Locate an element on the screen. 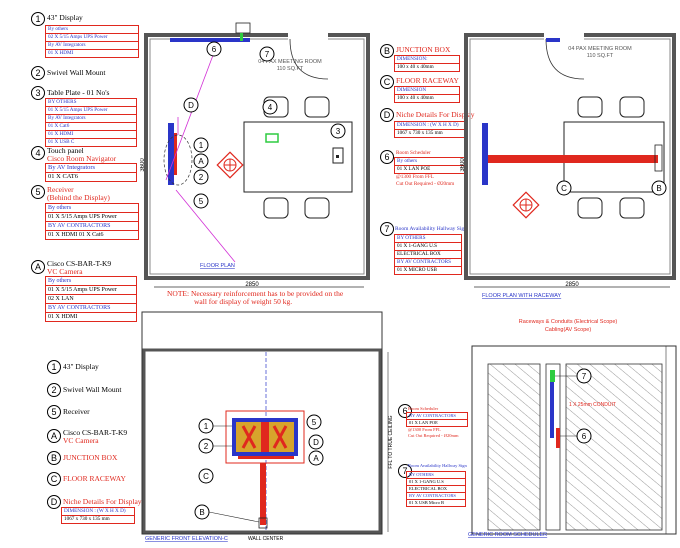 The image size is (680, 548). legend-row: By AV Integrators is located at coordinates (91, 119).